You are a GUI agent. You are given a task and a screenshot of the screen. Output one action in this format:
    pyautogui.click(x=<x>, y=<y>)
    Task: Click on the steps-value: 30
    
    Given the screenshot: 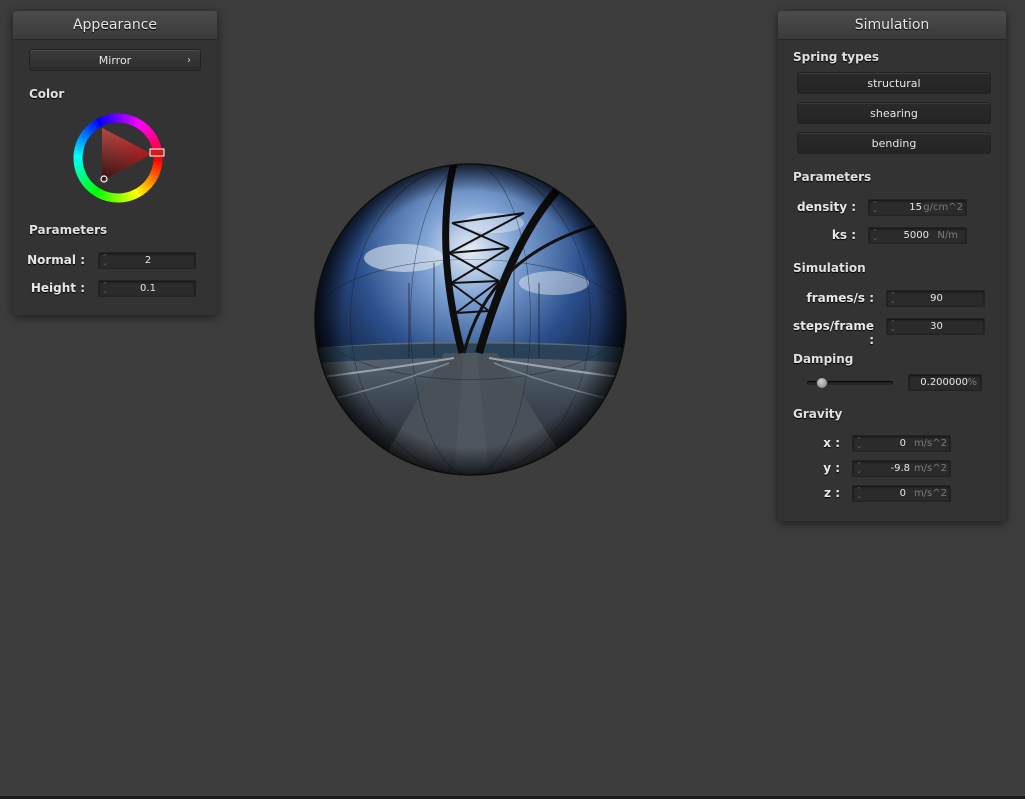 What is the action you would take?
    pyautogui.click(x=936, y=326)
    